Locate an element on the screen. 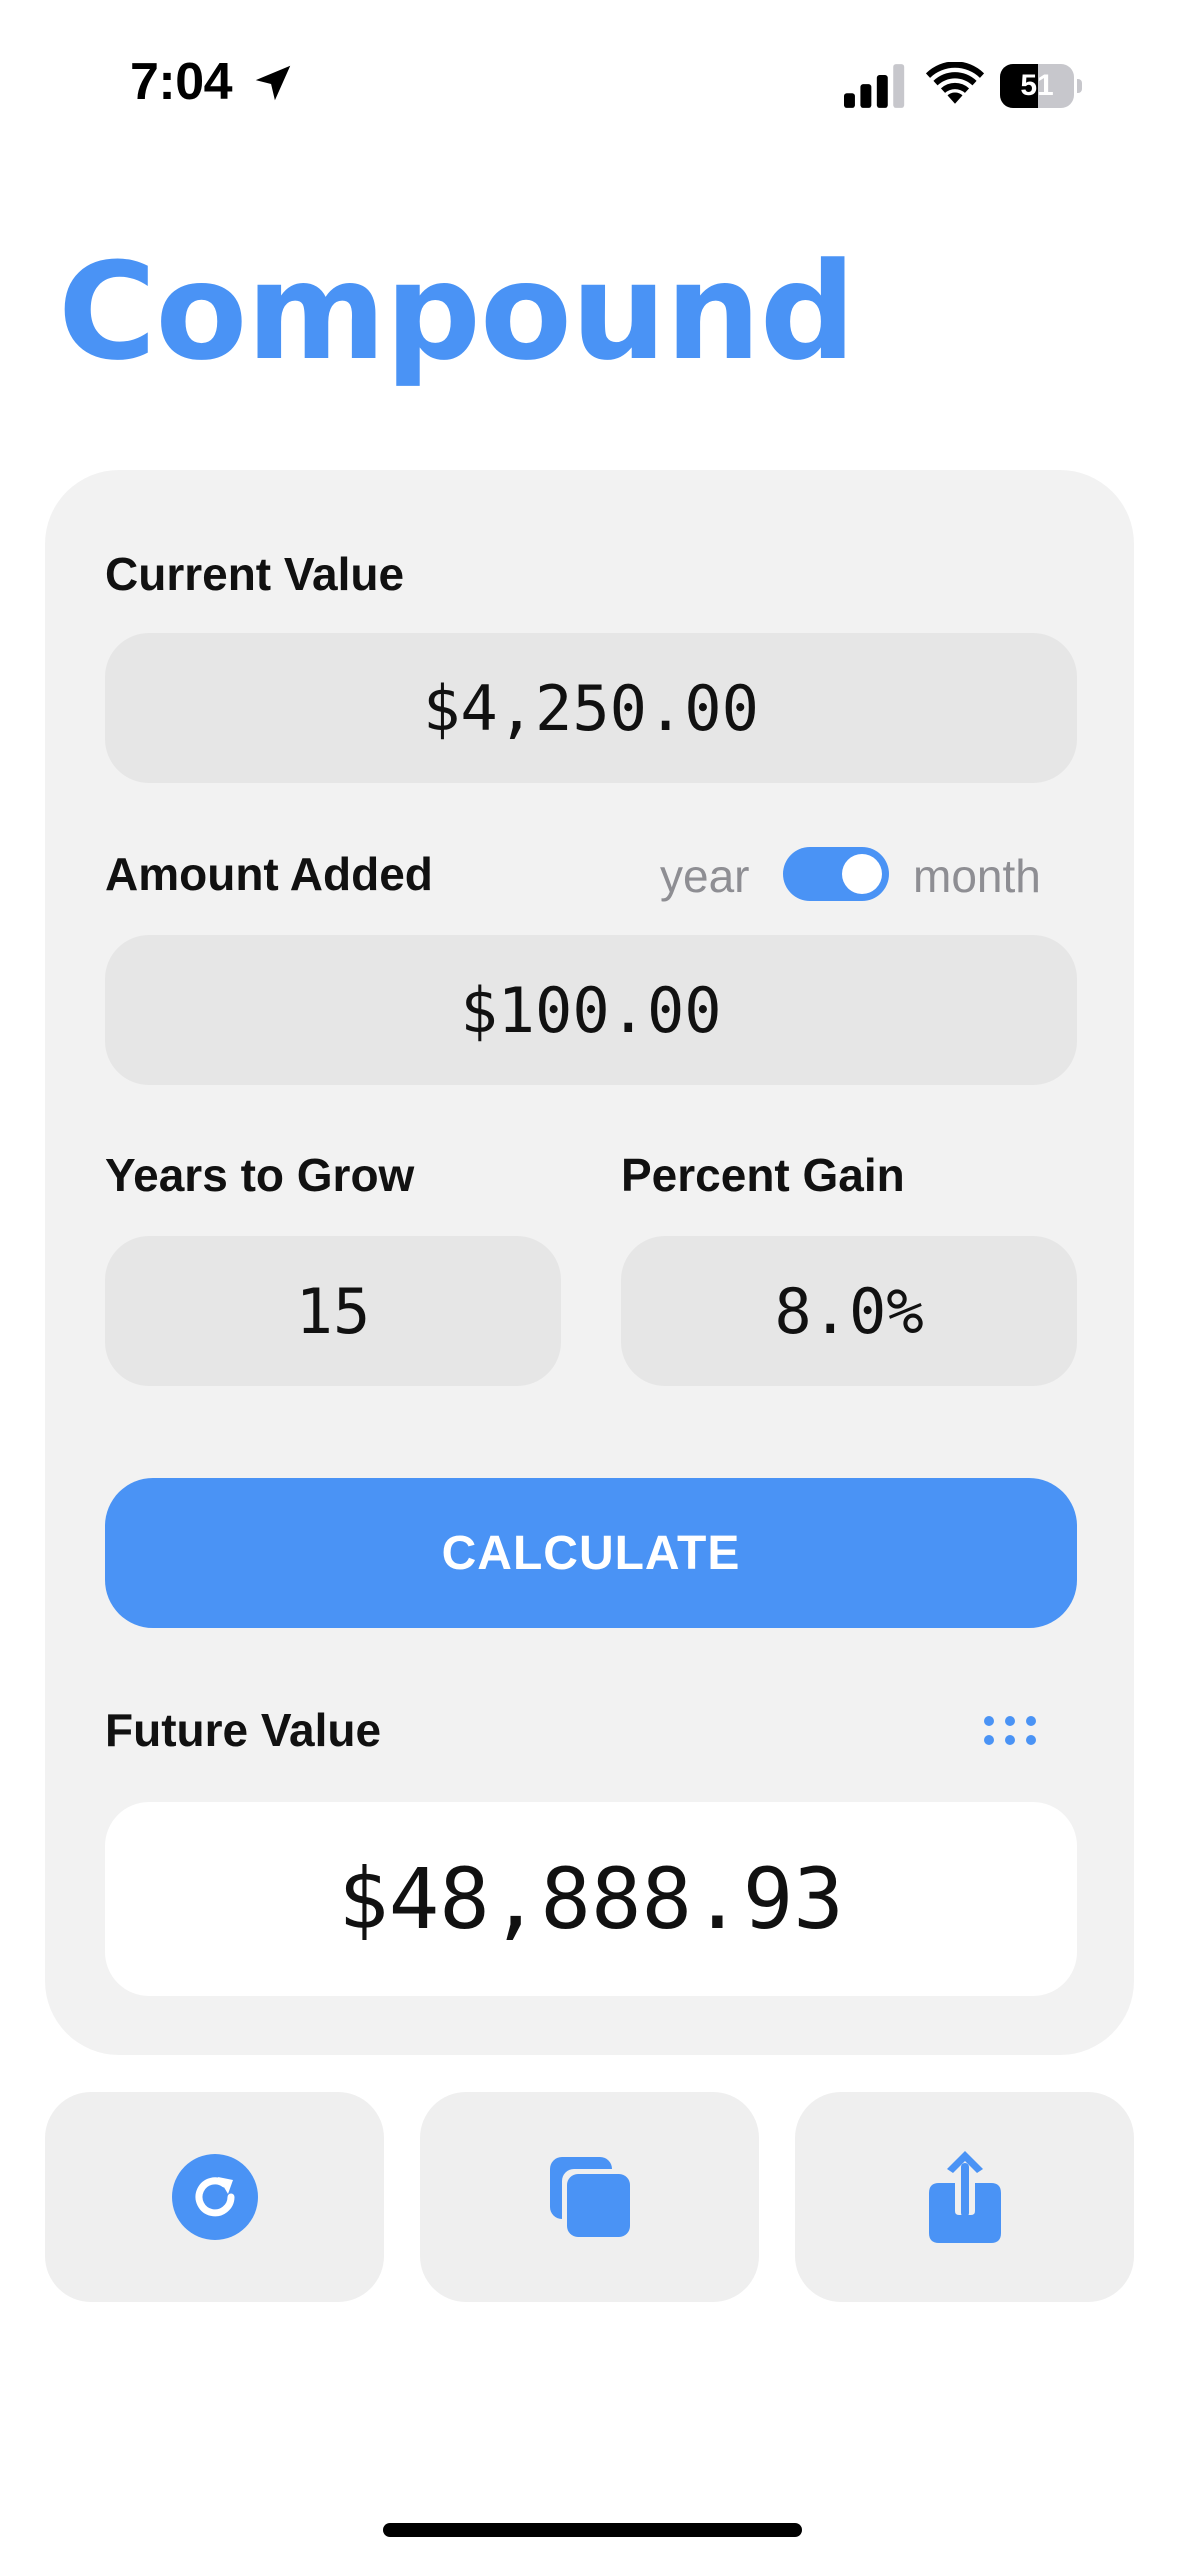 The width and height of the screenshot is (1179, 2556). current-value-label: Current Value is located at coordinates (255, 574).